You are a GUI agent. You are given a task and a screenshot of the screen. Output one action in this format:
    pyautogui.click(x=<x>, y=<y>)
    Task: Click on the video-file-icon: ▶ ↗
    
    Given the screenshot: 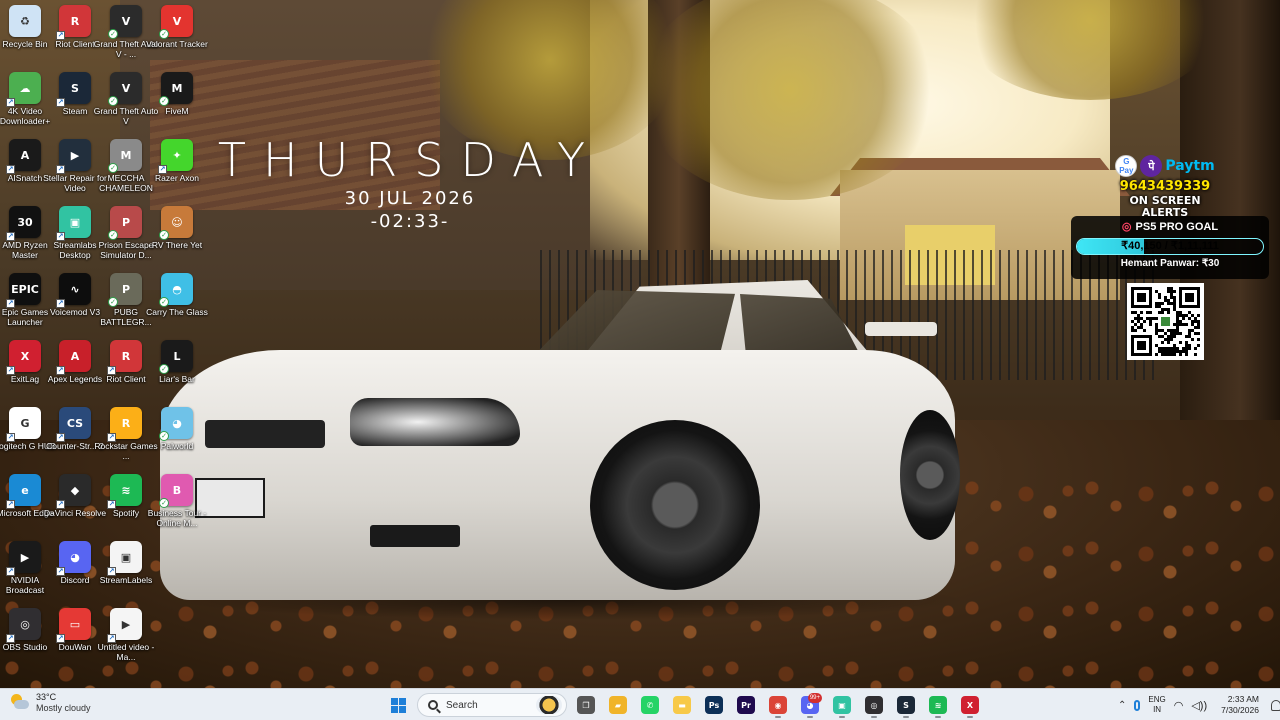 What is the action you would take?
    pyautogui.click(x=124, y=625)
    